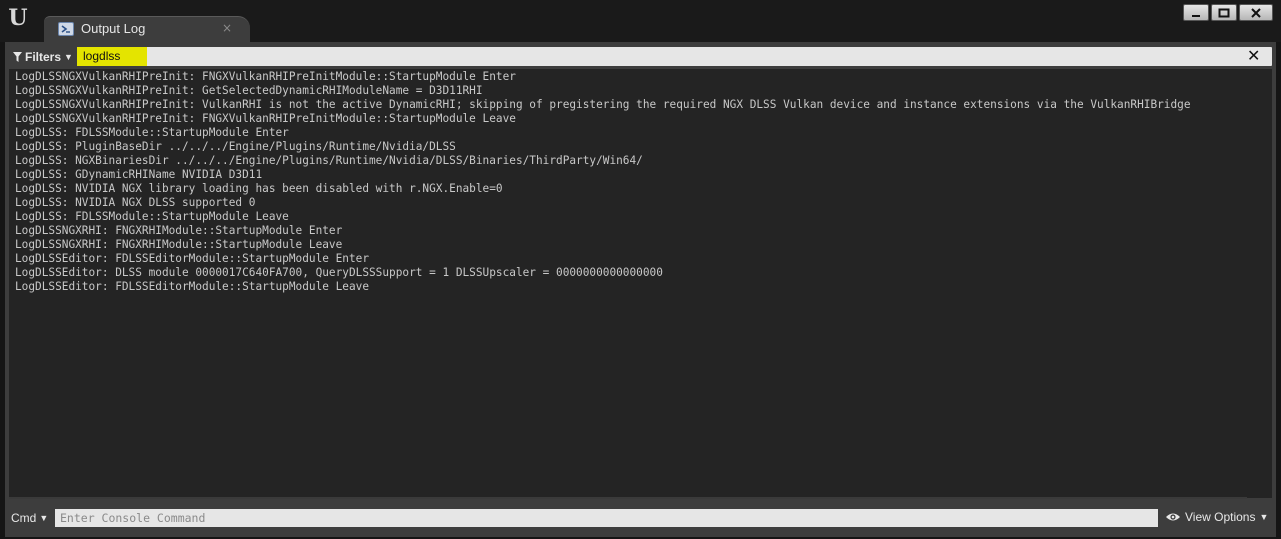 The height and width of the screenshot is (539, 1281). What do you see at coordinates (158, 202) in the screenshot?
I see `log-message: : NVIDIA NGX DLSS supported 0` at bounding box center [158, 202].